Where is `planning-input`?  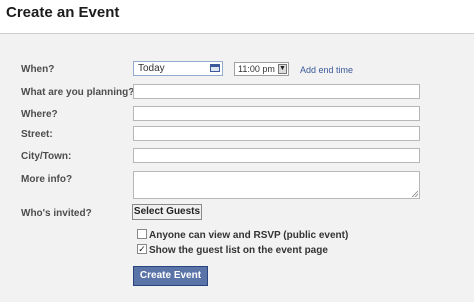
planning-input is located at coordinates (276, 91).